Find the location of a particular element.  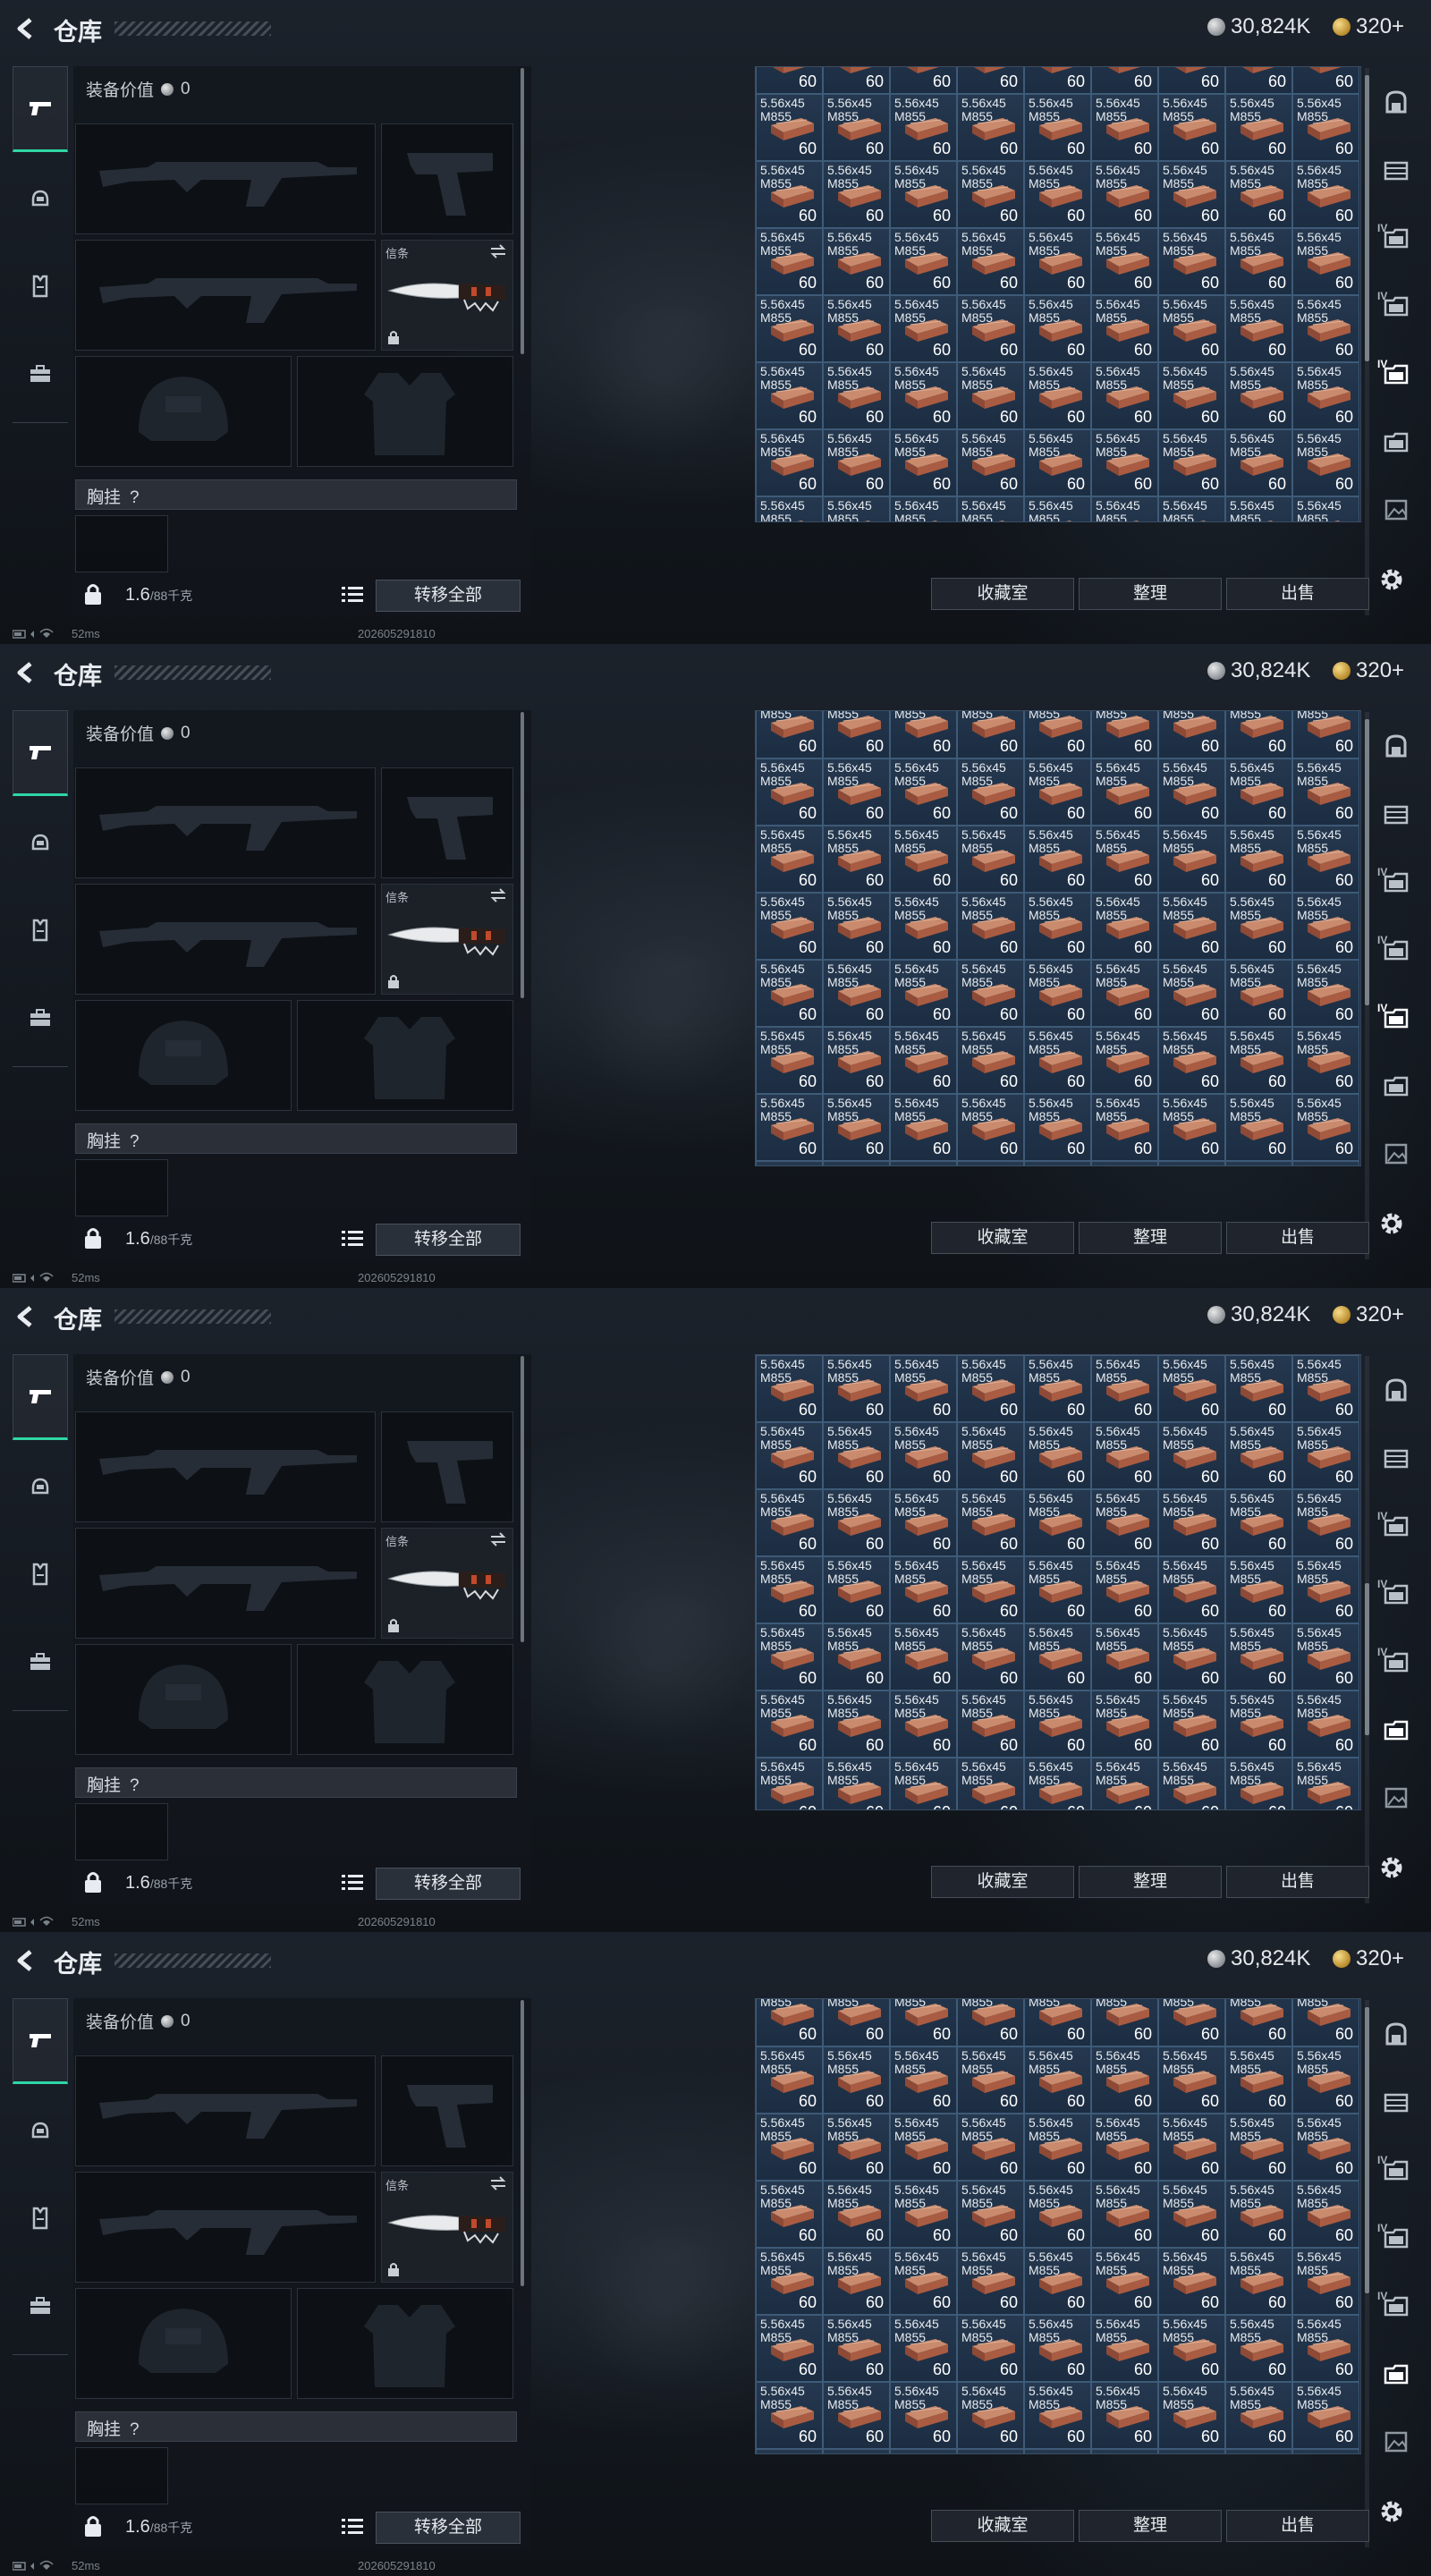

storage-tab-3: IV is located at coordinates (1396, 882).